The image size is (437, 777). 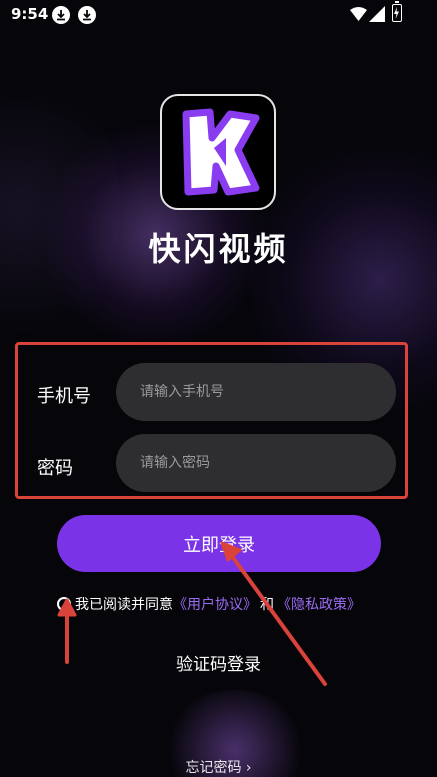 I want to click on agreement-row: 我已阅读并同意 《用户协议》 和 《隐私政策》, so click(x=209, y=604).